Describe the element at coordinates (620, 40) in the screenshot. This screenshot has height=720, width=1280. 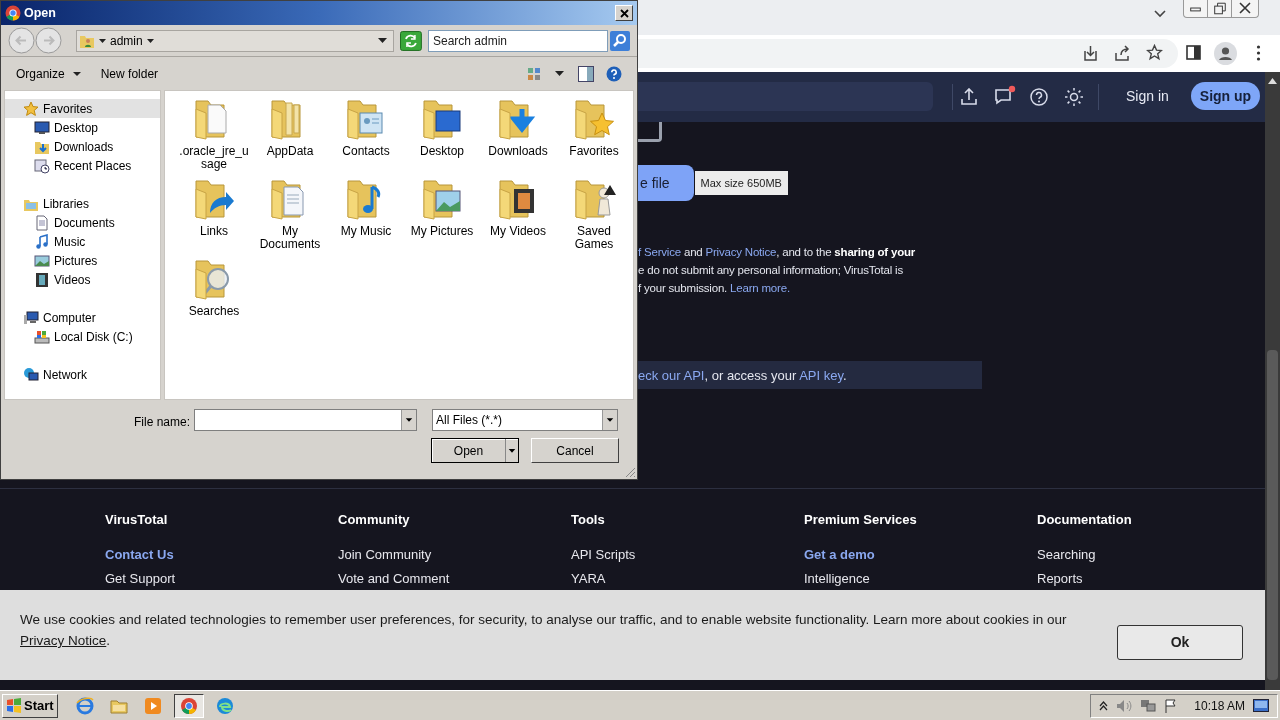
I see `search-icon` at that location.